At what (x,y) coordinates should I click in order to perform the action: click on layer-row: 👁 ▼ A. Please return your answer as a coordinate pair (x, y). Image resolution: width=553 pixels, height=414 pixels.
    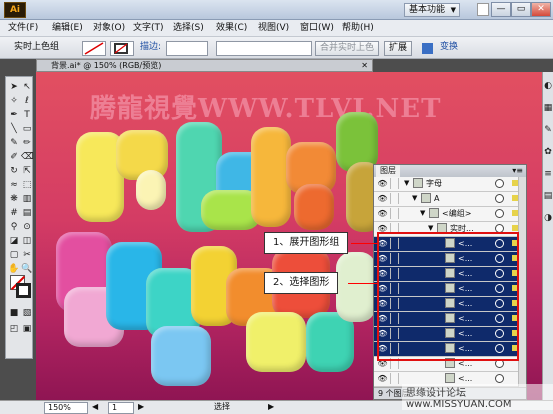
    Looking at the image, I should click on (450, 199).